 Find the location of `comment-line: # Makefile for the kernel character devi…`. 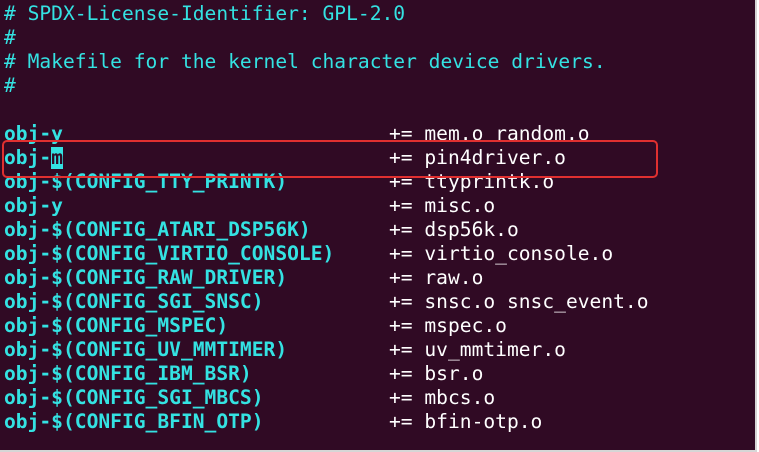

comment-line: # Makefile for the kernel character devi… is located at coordinates (305, 61).